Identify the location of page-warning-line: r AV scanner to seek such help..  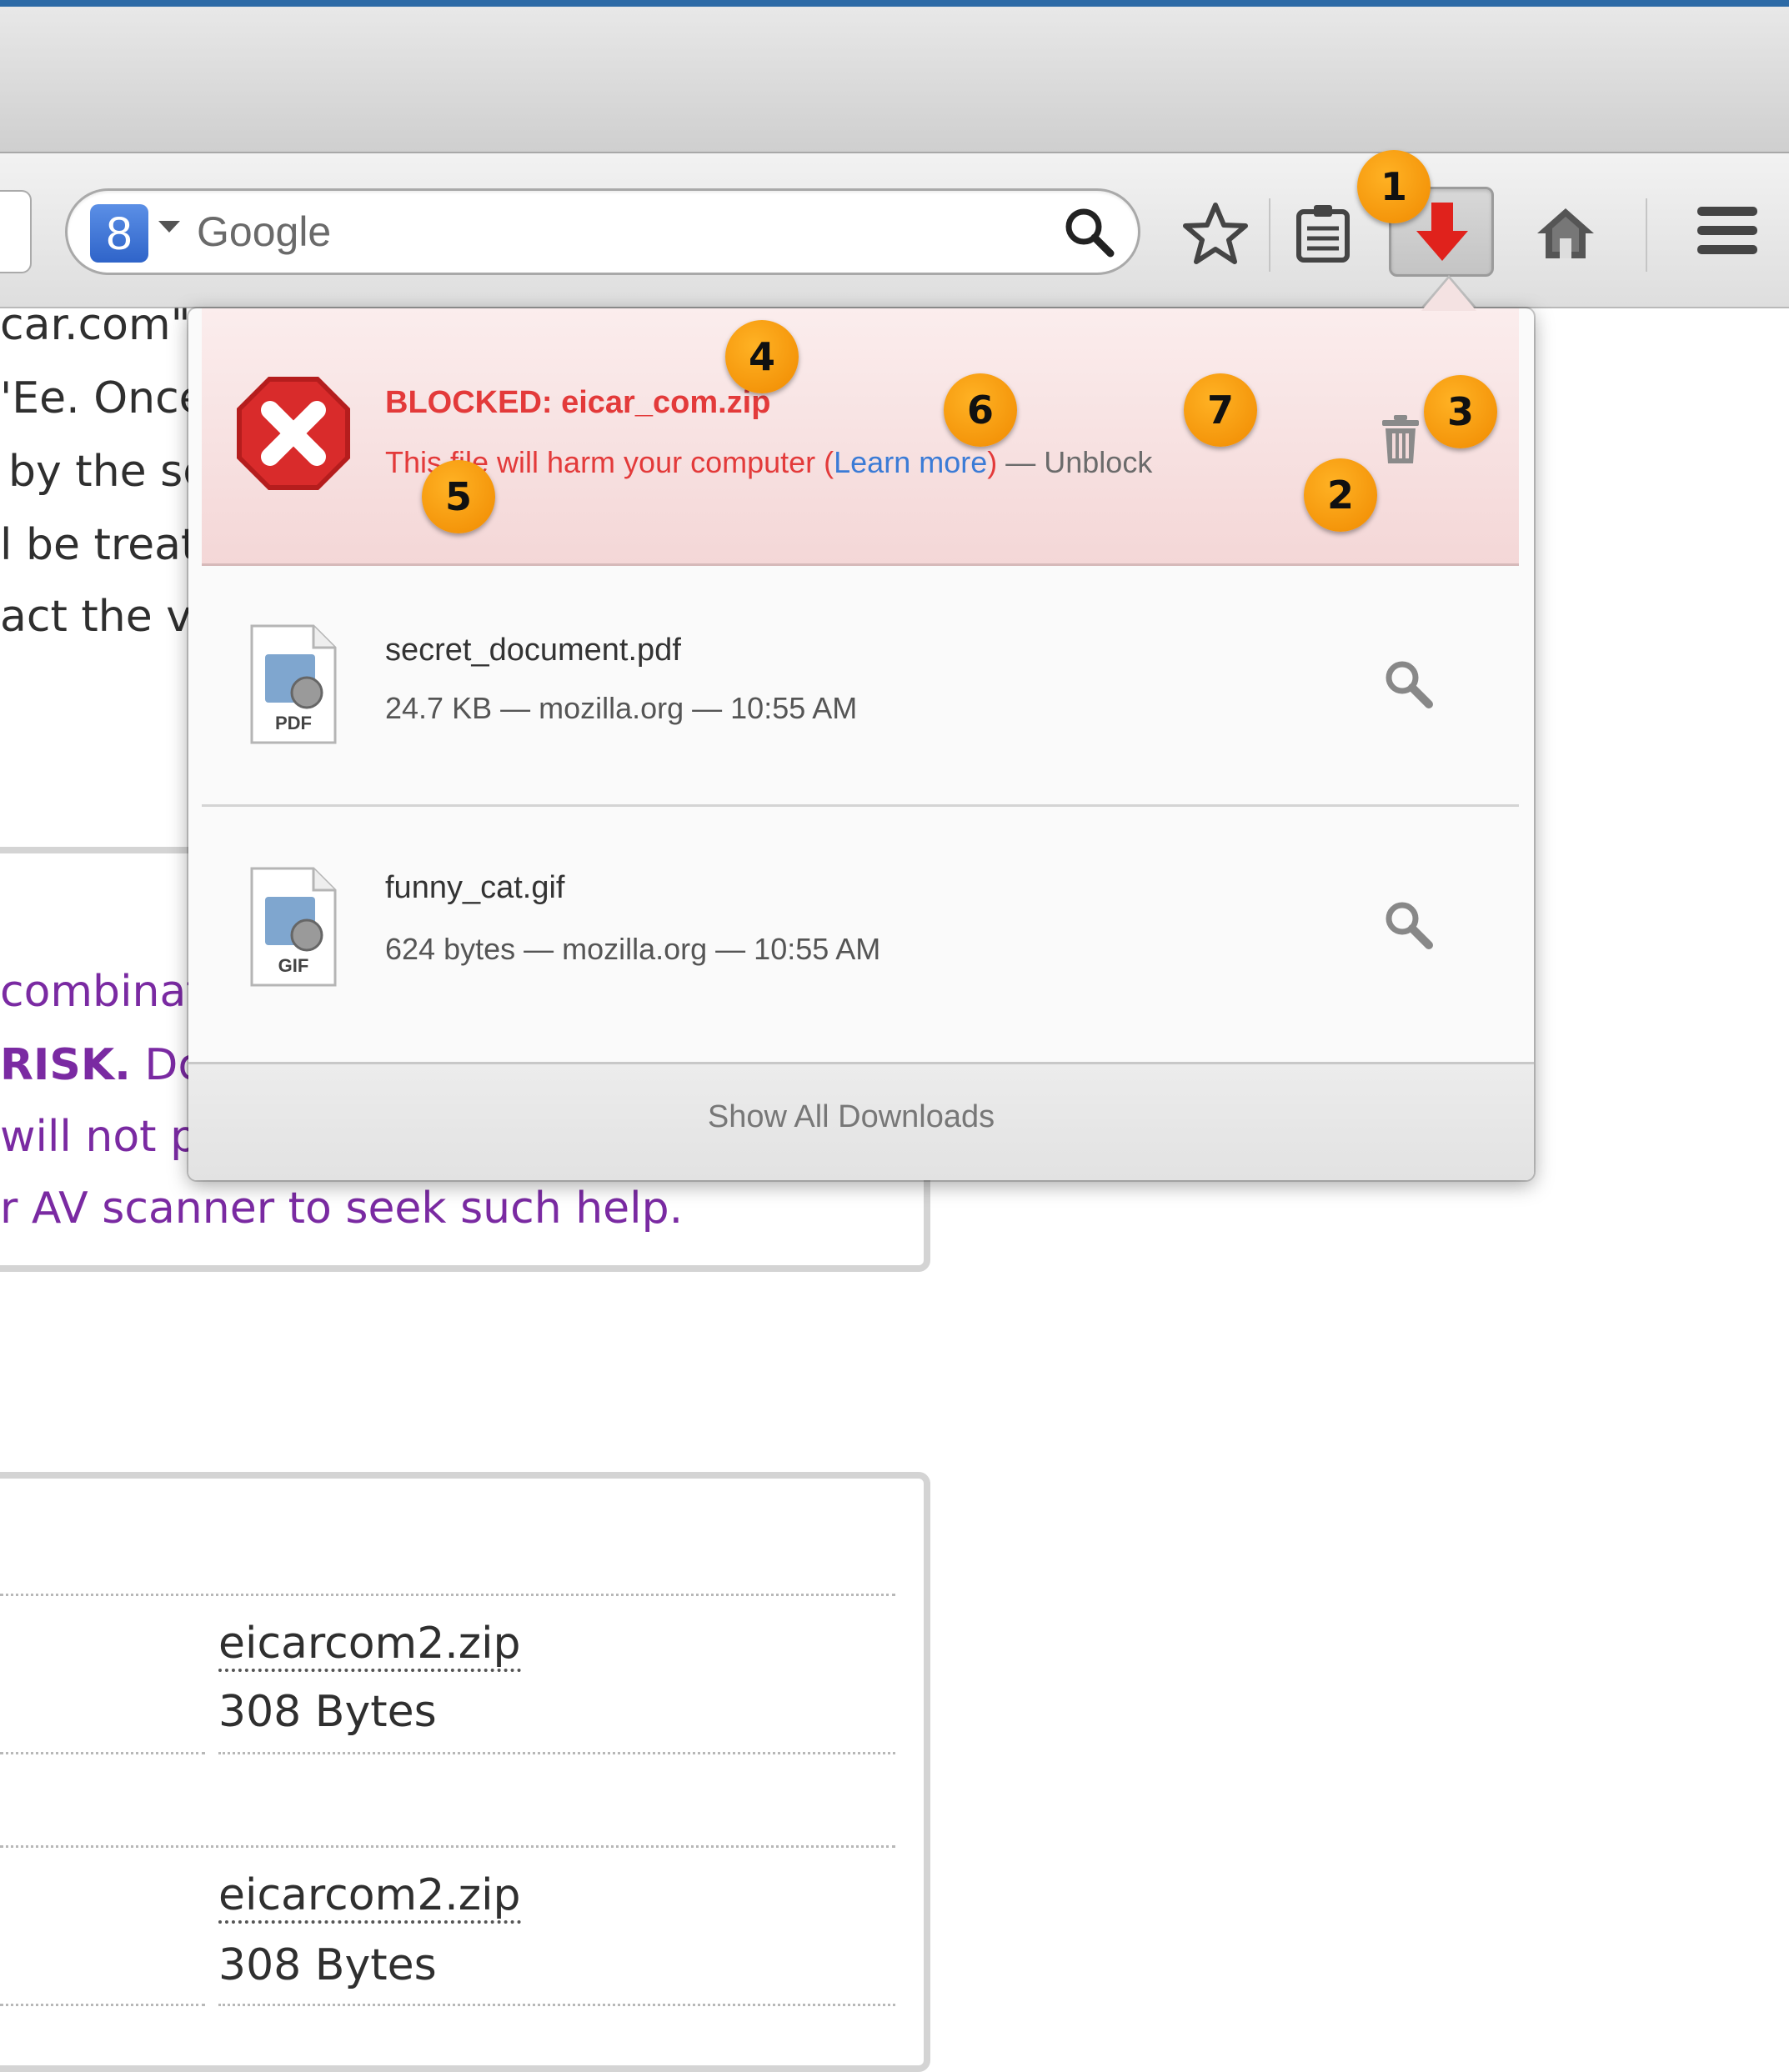
(342, 1209).